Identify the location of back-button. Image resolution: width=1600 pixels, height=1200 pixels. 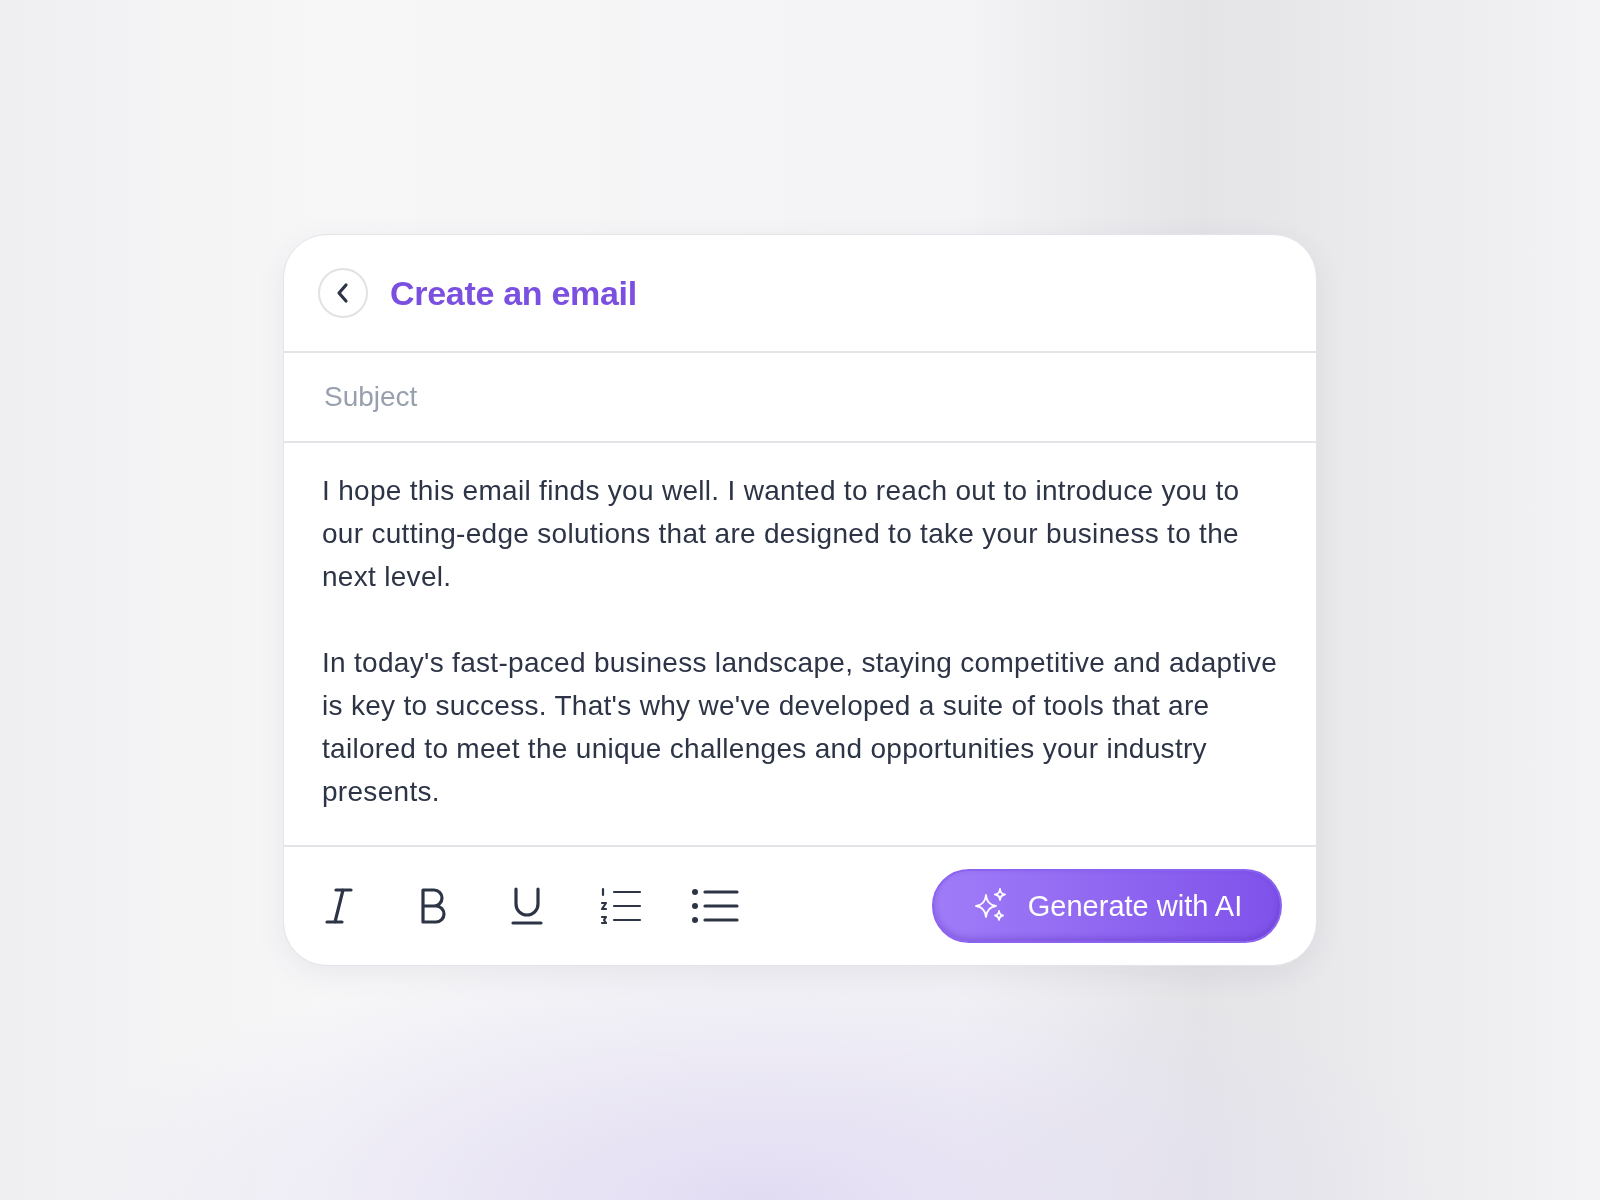
(343, 293).